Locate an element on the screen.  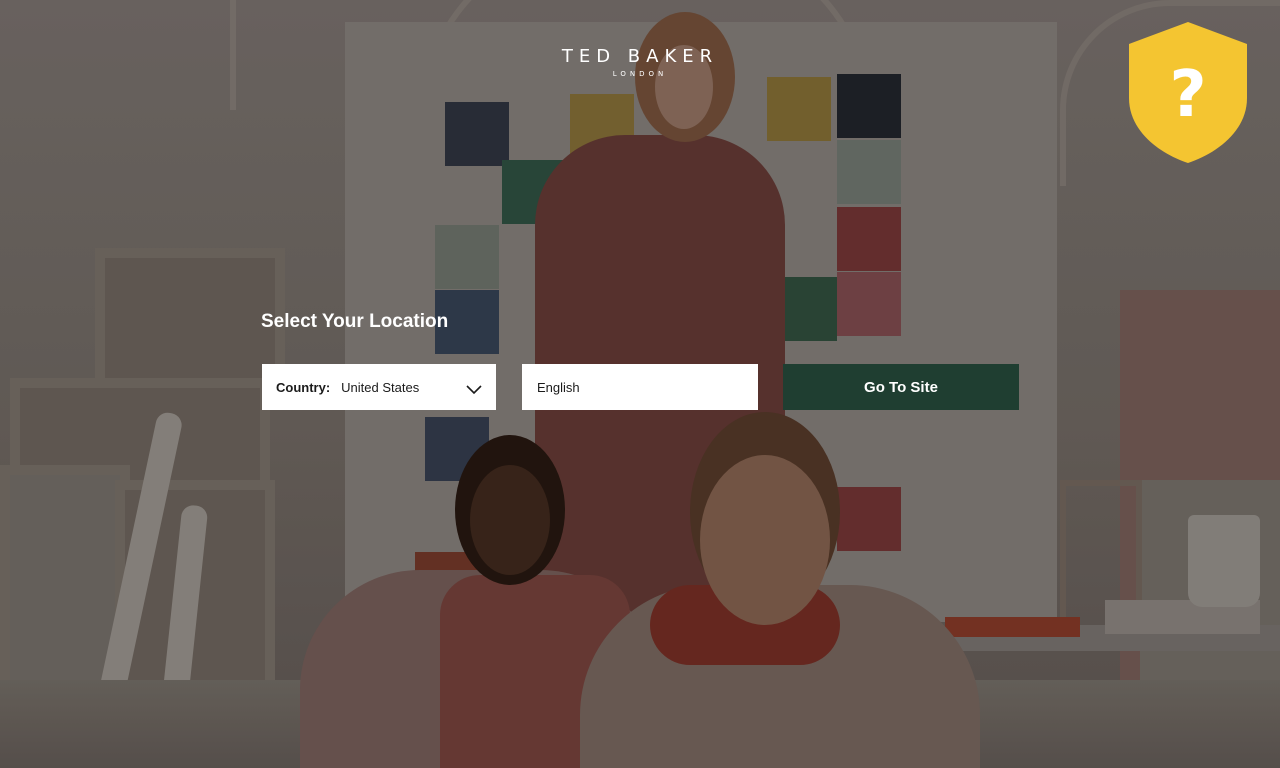
country-select: Country: United States is located at coordinates (379, 387).